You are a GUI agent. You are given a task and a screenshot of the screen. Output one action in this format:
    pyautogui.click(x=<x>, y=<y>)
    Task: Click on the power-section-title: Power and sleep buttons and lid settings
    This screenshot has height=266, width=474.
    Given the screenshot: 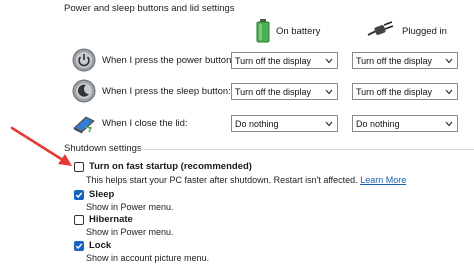 What is the action you would take?
    pyautogui.click(x=149, y=8)
    